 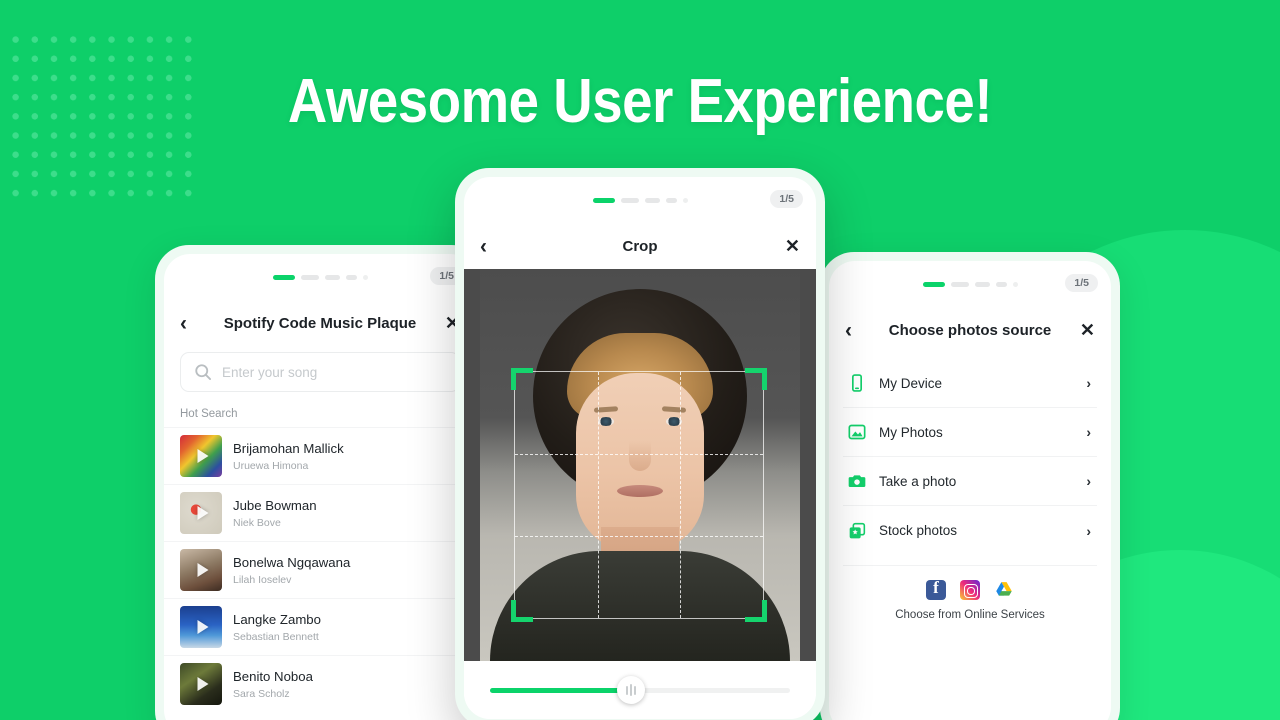 What do you see at coordinates (970, 615) in the screenshot?
I see `online-services-label: Choose from Online Services` at bounding box center [970, 615].